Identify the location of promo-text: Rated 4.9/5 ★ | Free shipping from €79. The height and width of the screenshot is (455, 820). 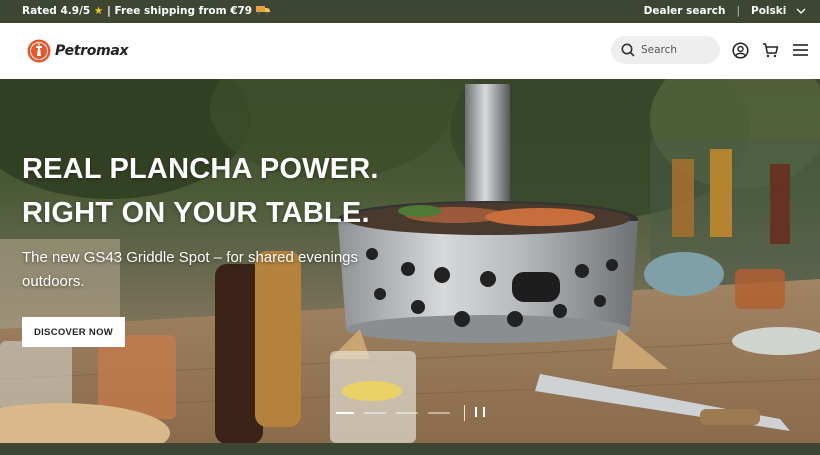
(146, 11).